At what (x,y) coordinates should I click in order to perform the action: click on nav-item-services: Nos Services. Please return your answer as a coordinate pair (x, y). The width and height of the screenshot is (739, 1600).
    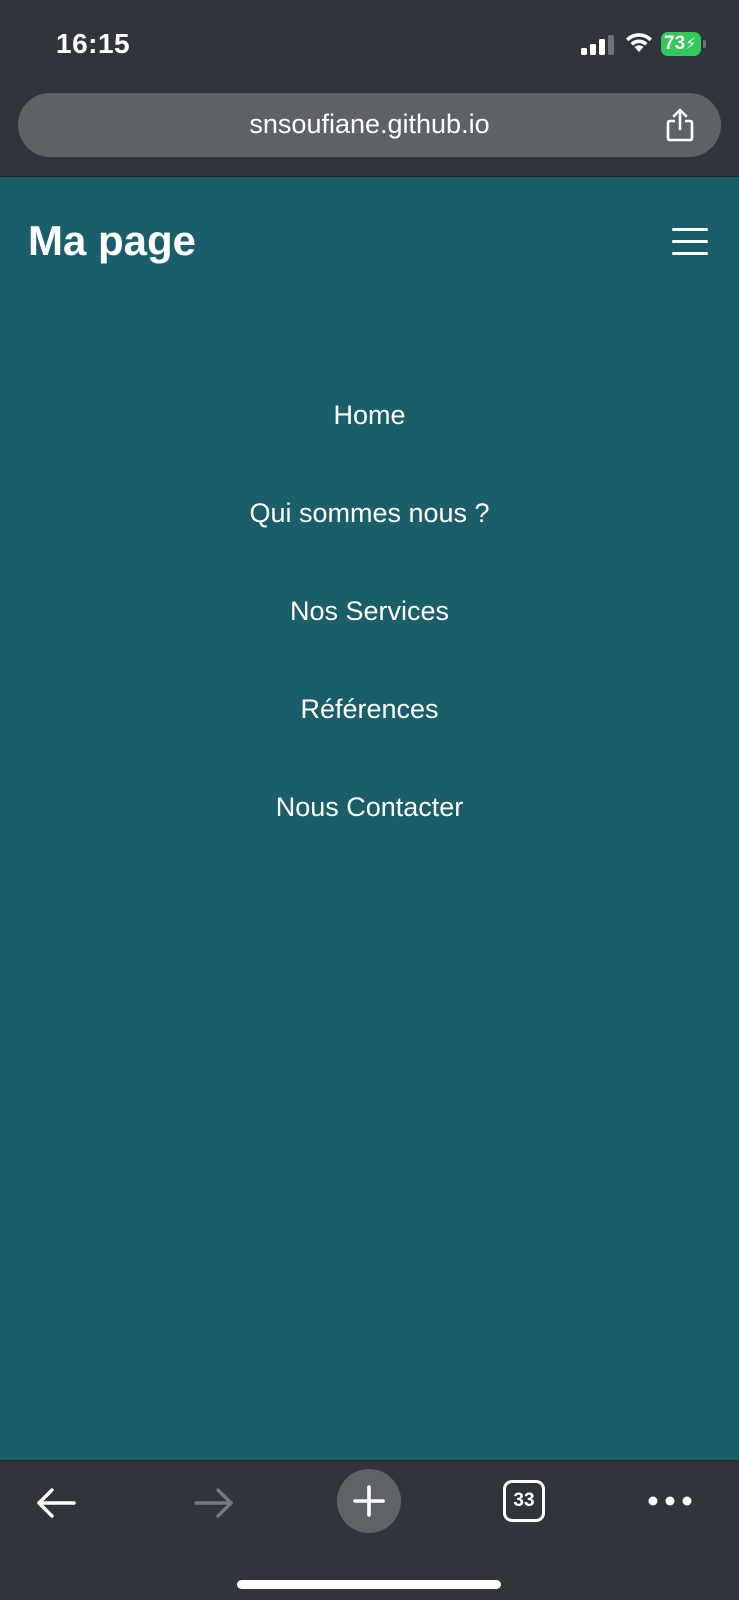
    Looking at the image, I should click on (369, 644).